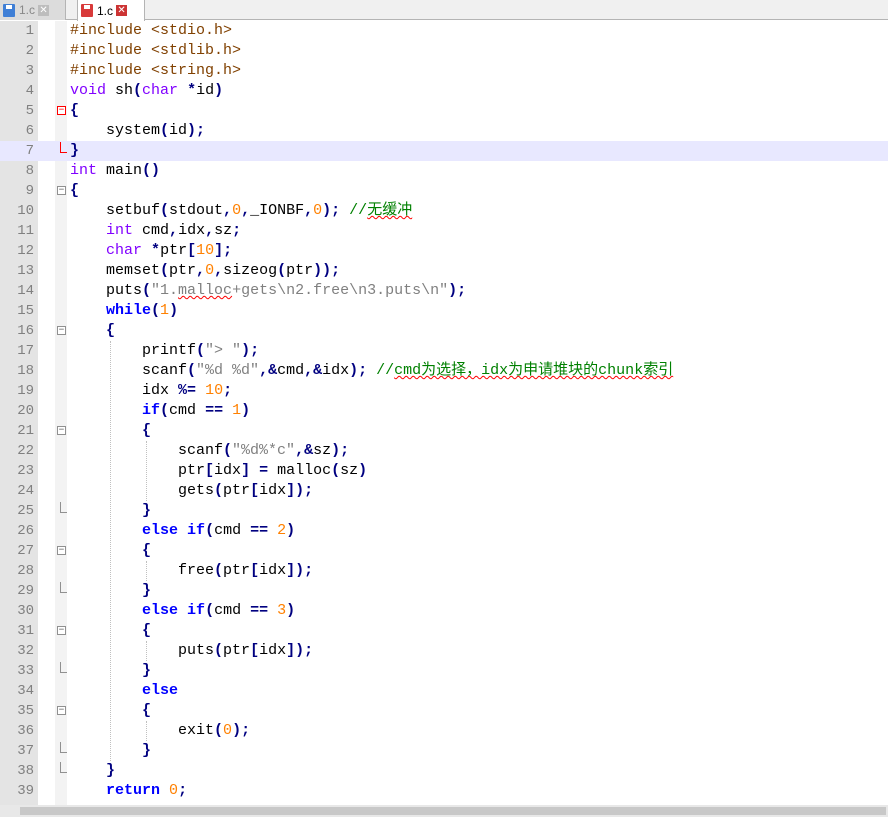 This screenshot has height=817, width=888. I want to click on code-line: 6 system(id);, so click(444, 131).